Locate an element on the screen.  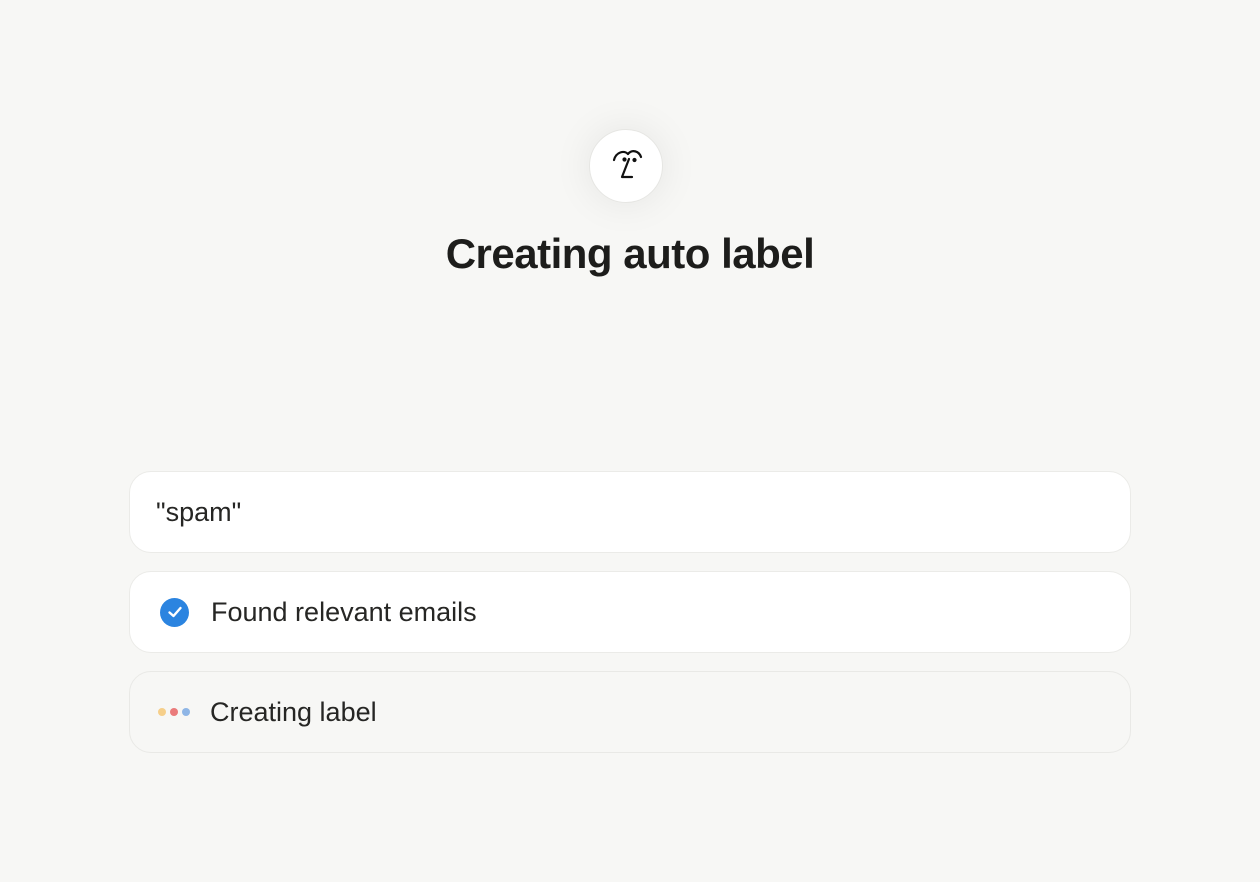
loading-dots-icon is located at coordinates (175, 712).